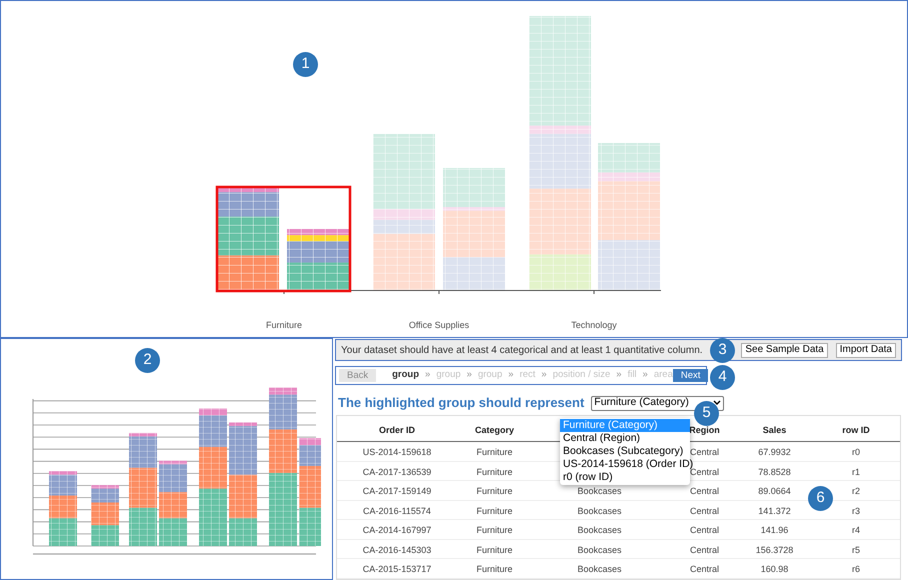 The width and height of the screenshot is (908, 580). What do you see at coordinates (690, 375) in the screenshot?
I see `next-button: Next` at bounding box center [690, 375].